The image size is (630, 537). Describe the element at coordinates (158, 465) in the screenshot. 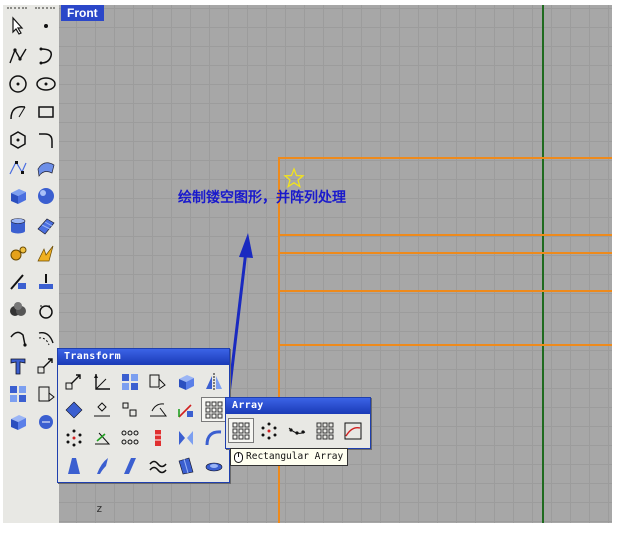

I see `wave-icon` at that location.